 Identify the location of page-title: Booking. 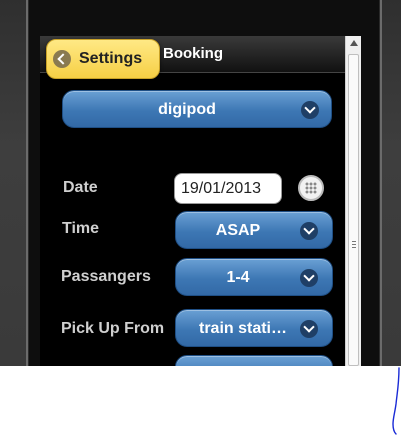
(193, 53).